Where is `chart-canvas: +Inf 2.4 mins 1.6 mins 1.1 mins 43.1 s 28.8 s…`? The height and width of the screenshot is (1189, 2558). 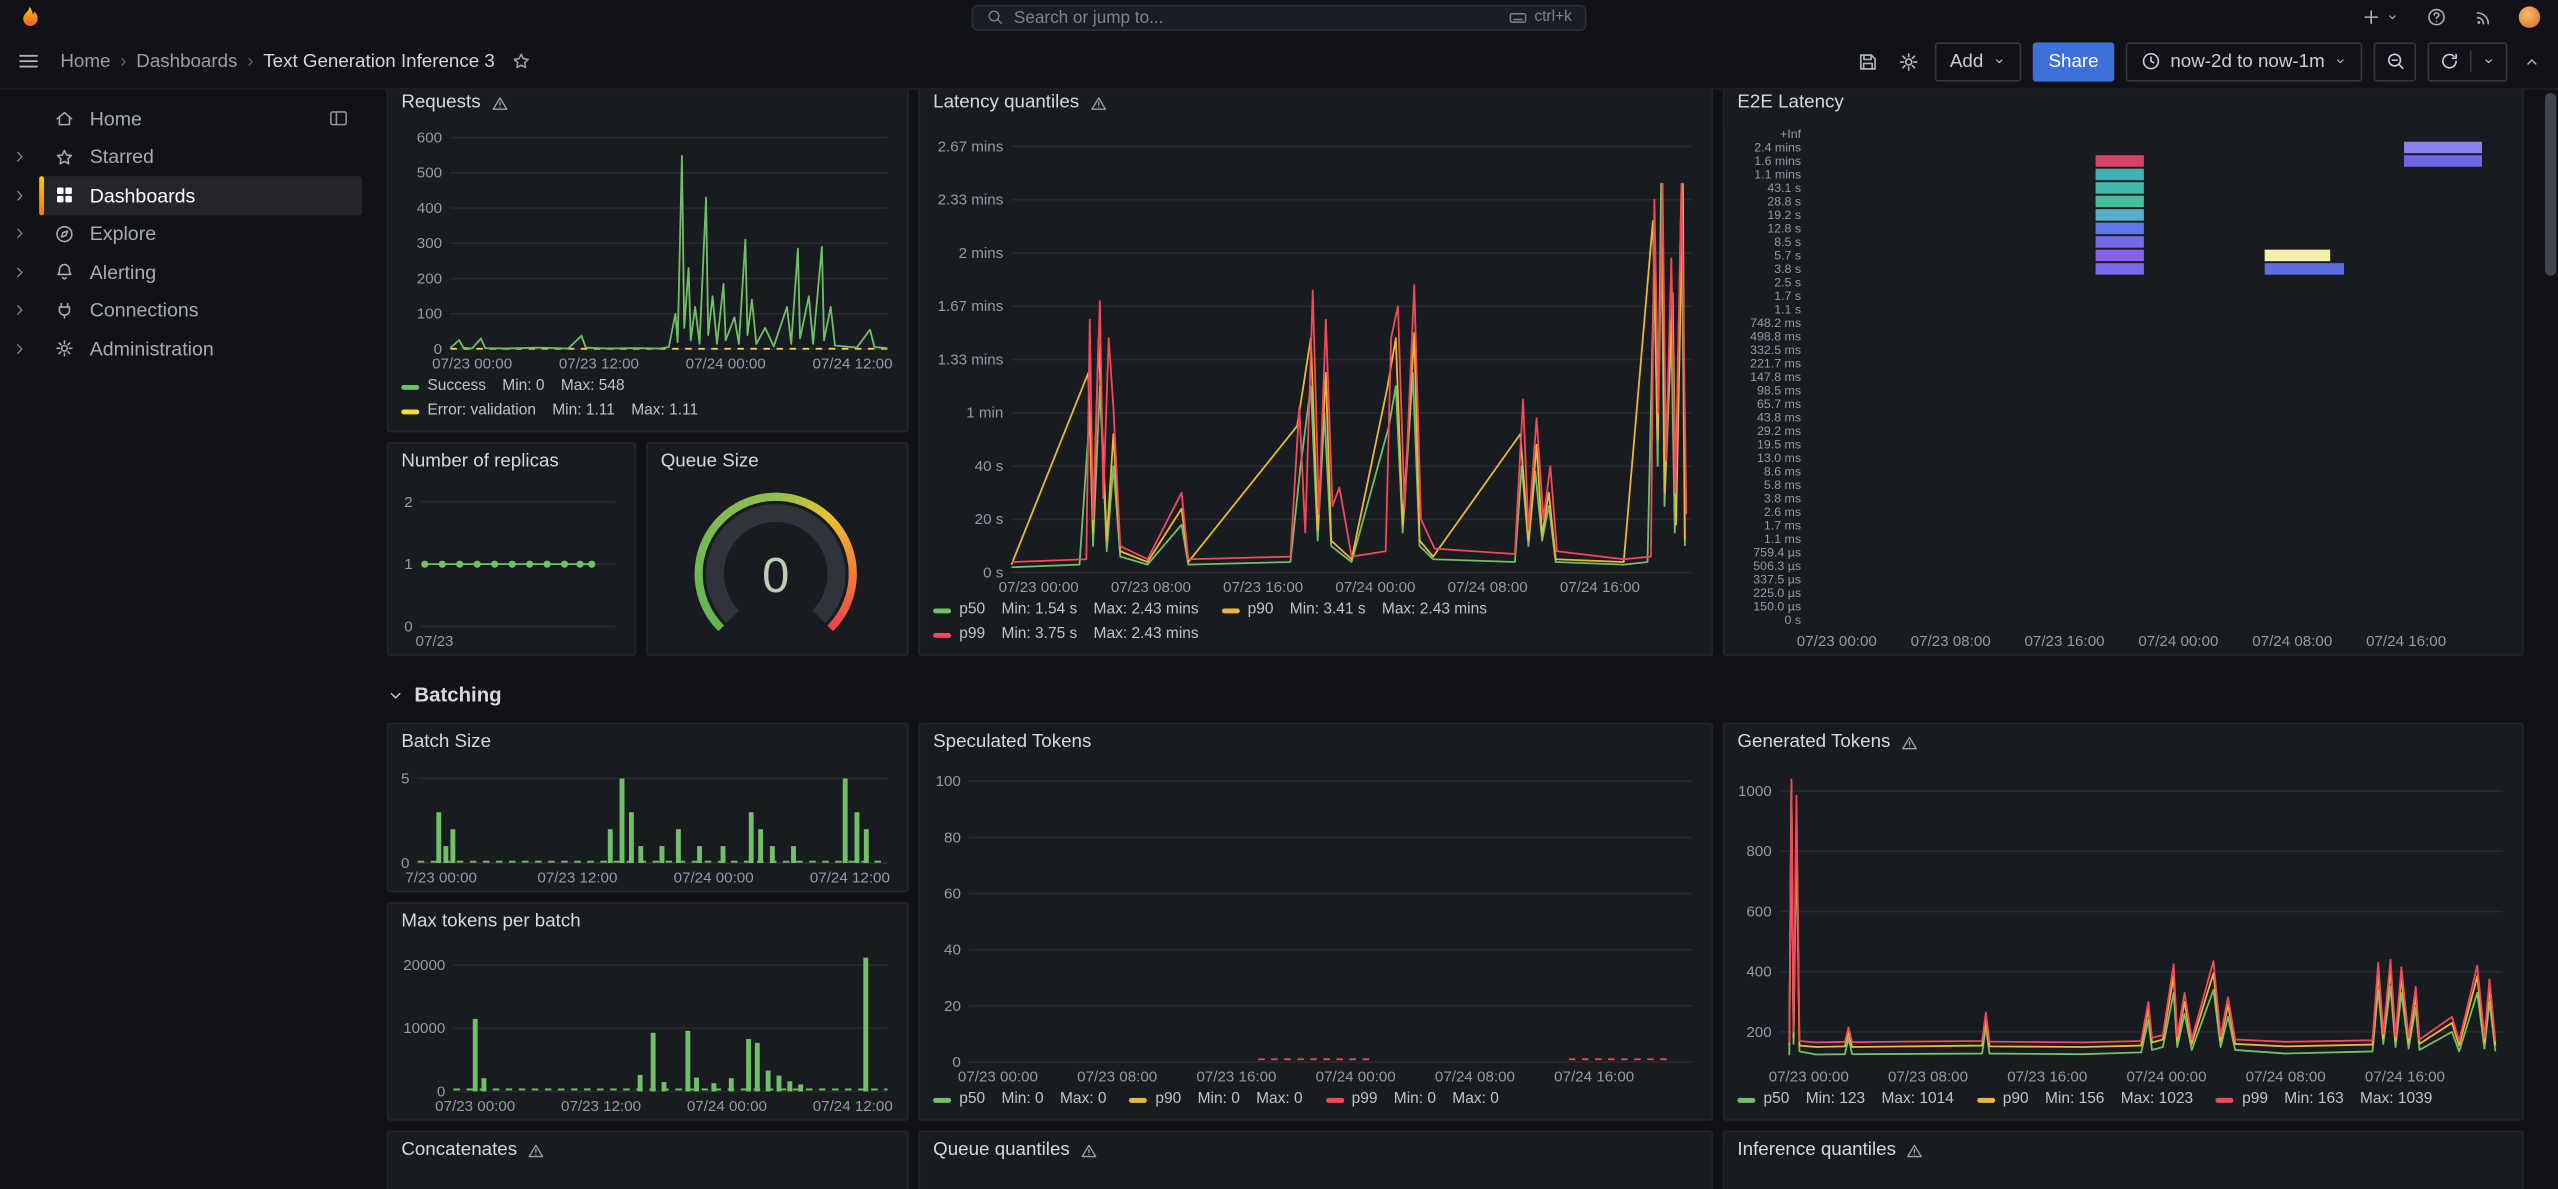 chart-canvas: +Inf 2.4 mins 1.6 mins 1.1 mins 43.1 s 28.8 s… is located at coordinates (2121, 386).